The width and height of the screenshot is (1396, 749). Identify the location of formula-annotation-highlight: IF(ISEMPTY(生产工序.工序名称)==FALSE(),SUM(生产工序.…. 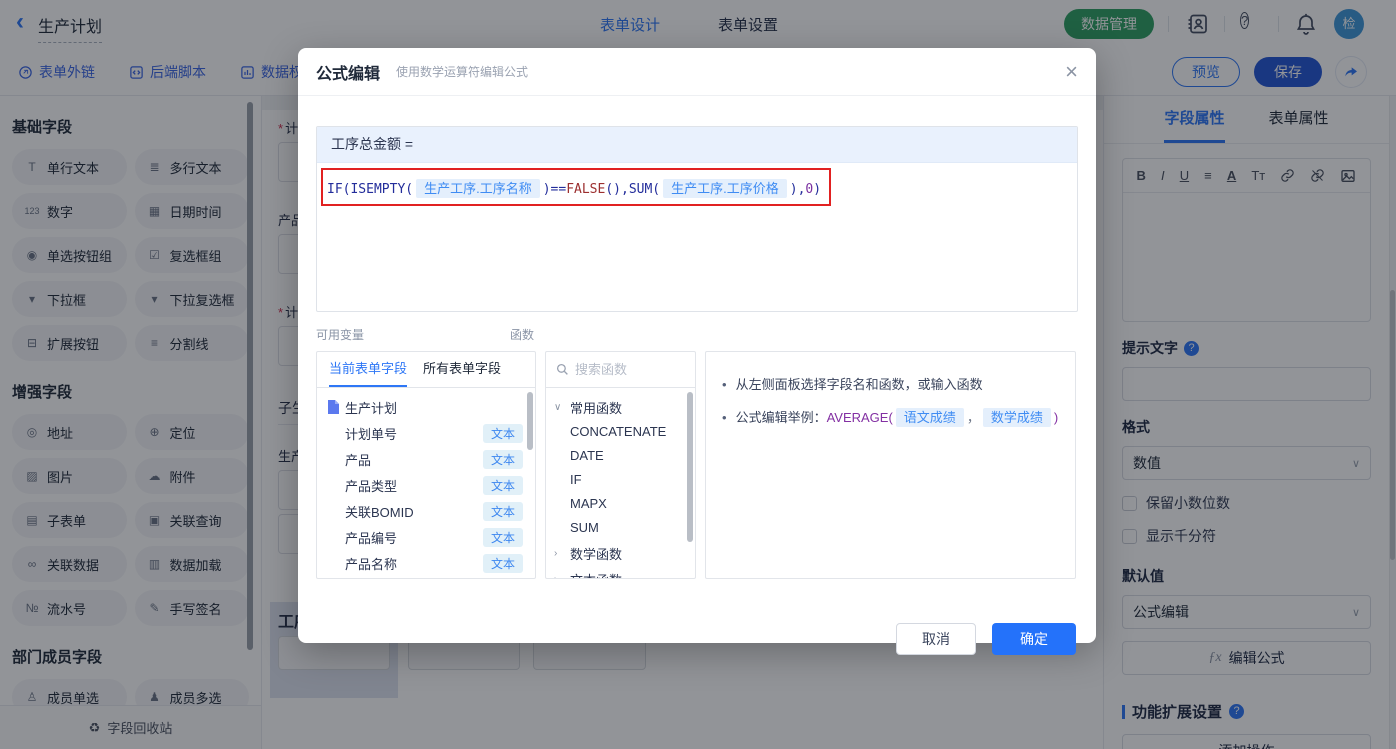
(576, 187).